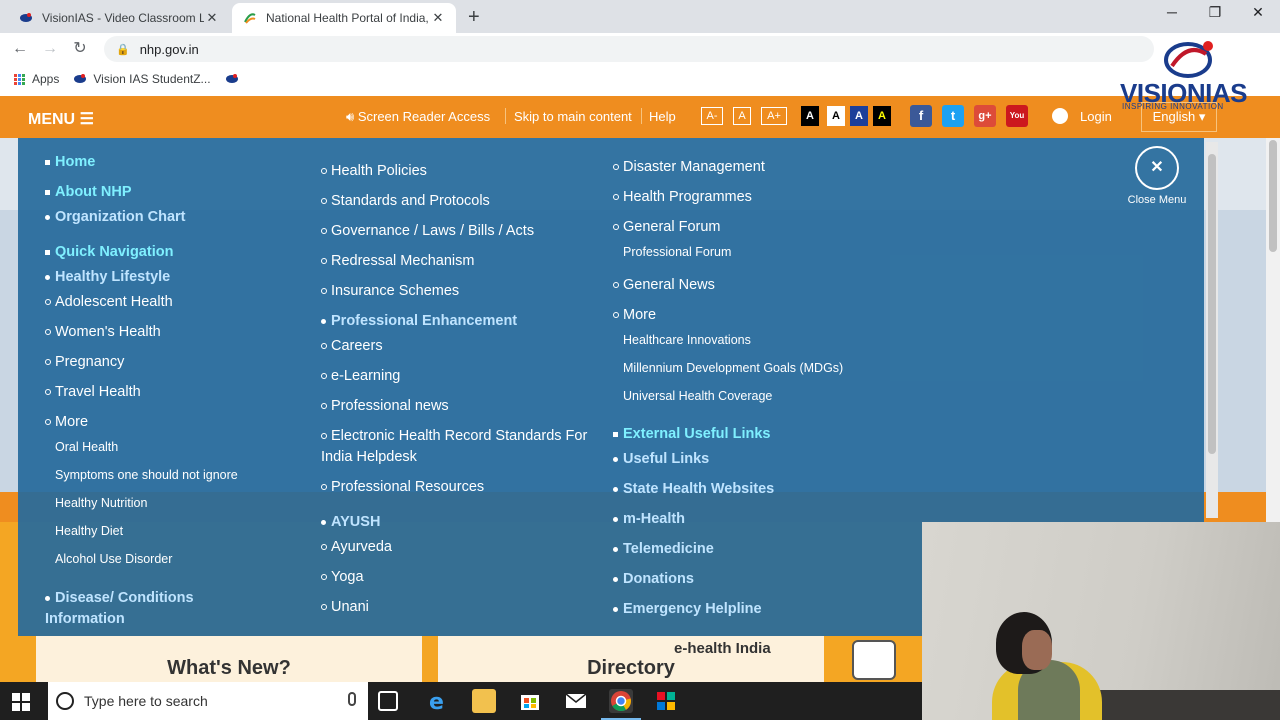 The height and width of the screenshot is (720, 1280). I want to click on menu-subitem: Millennium Development Goals (MDGs), so click(733, 368).